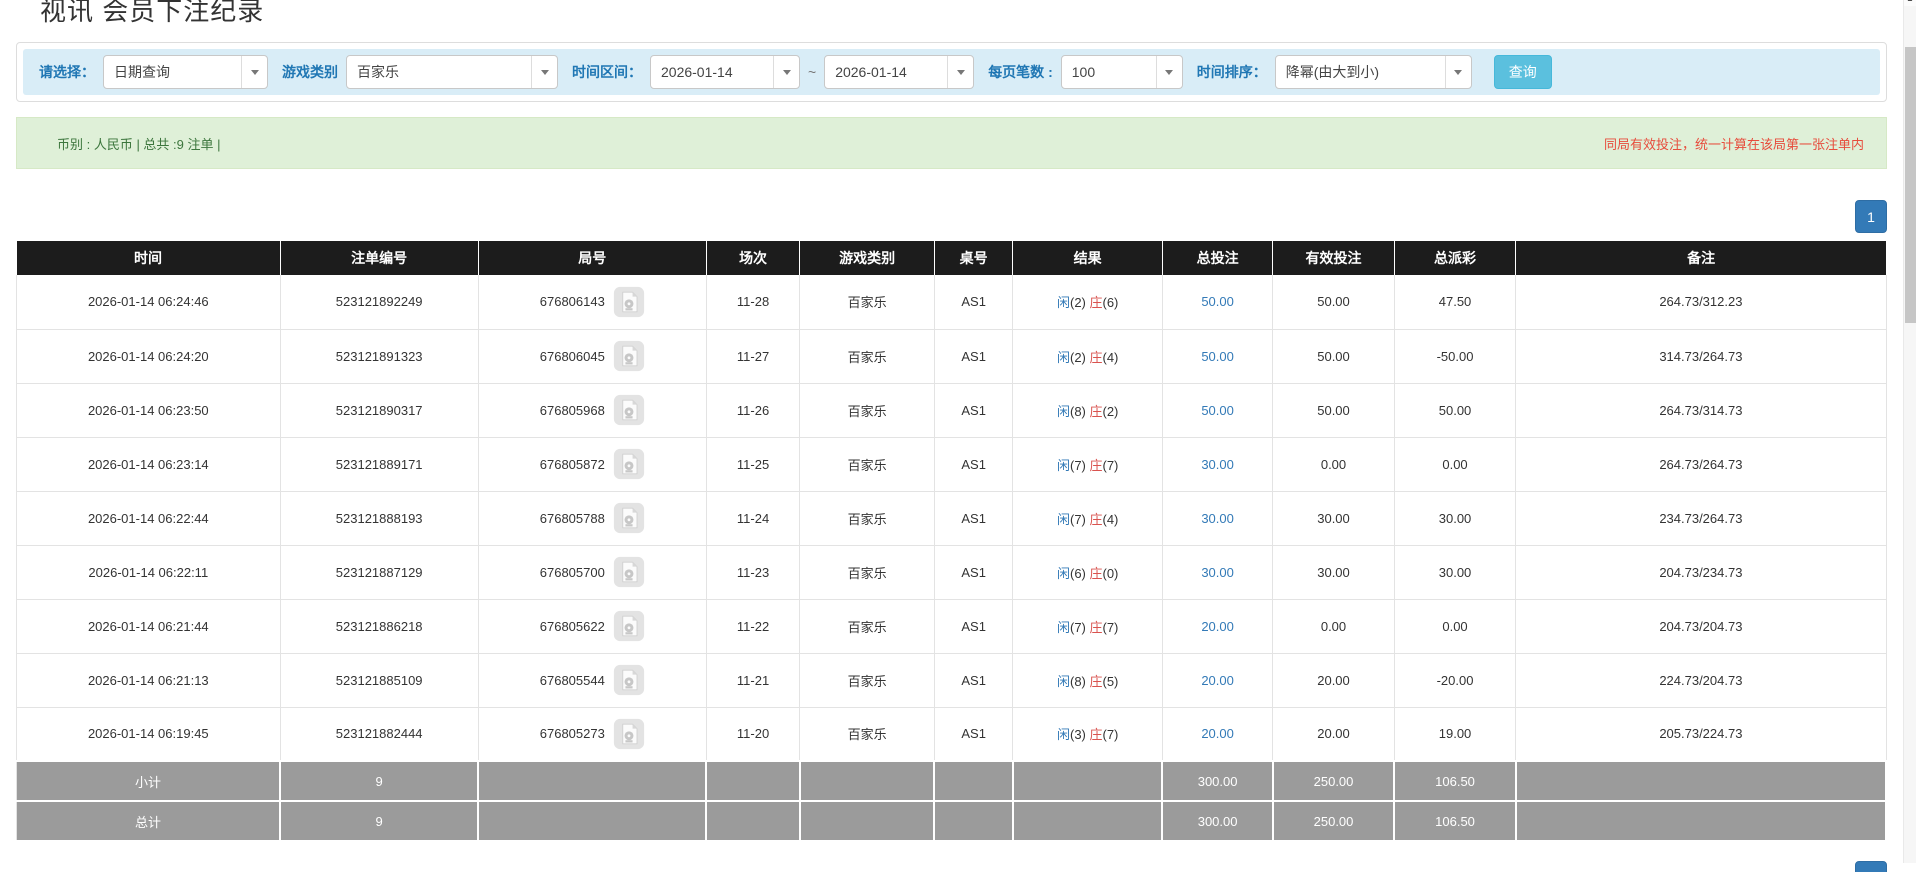 This screenshot has width=1916, height=872. Describe the element at coordinates (149, 821) in the screenshot. I see `total-label: 总计` at that location.